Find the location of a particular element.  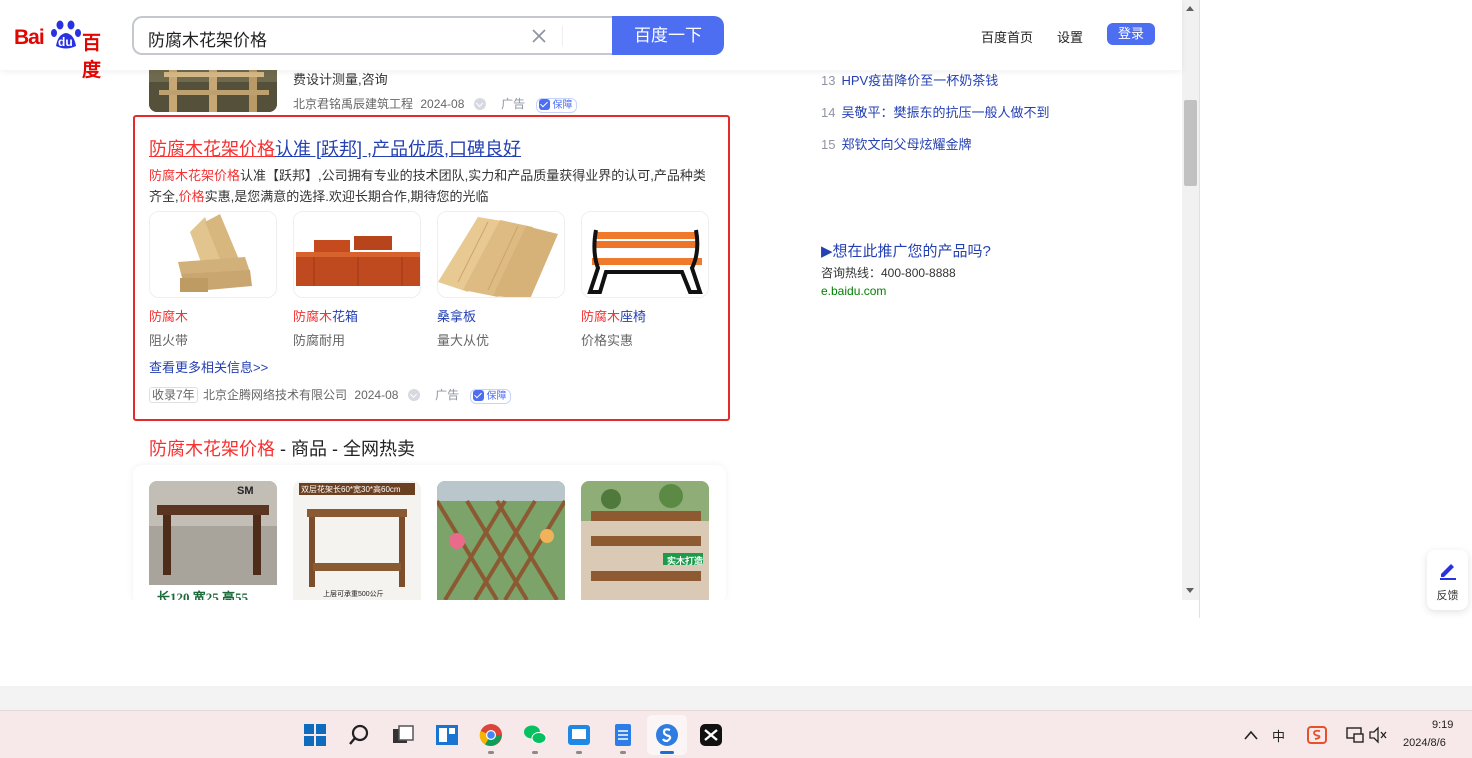

wechat-icon is located at coordinates (535, 735).